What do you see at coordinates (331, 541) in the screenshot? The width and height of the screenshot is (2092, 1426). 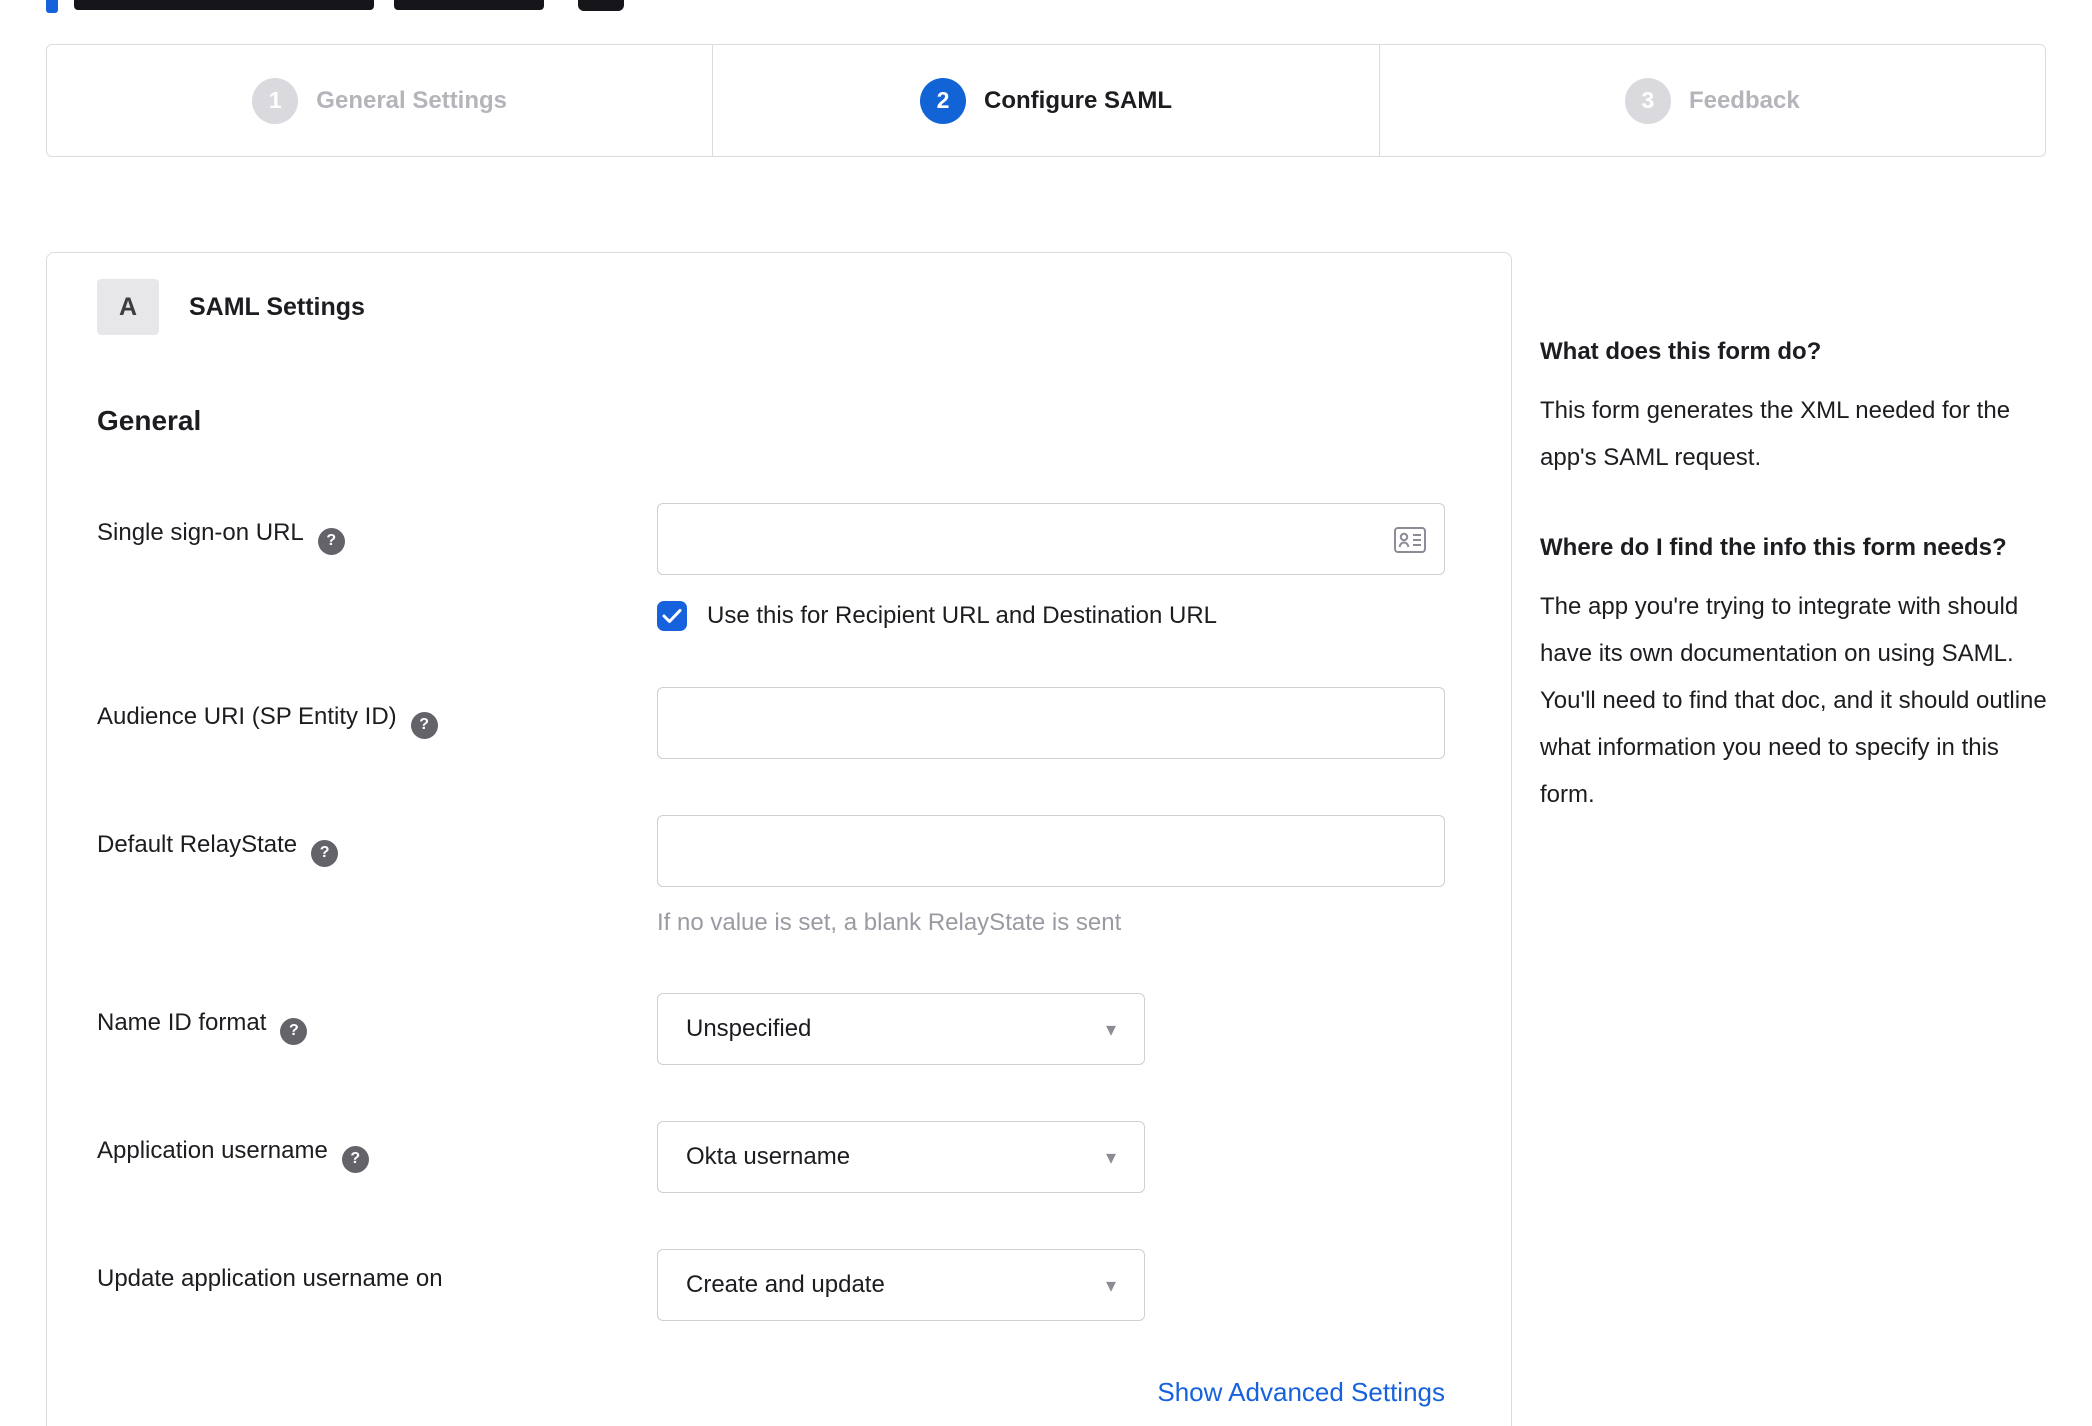 I see `sso-url-help-icon: ?` at bounding box center [331, 541].